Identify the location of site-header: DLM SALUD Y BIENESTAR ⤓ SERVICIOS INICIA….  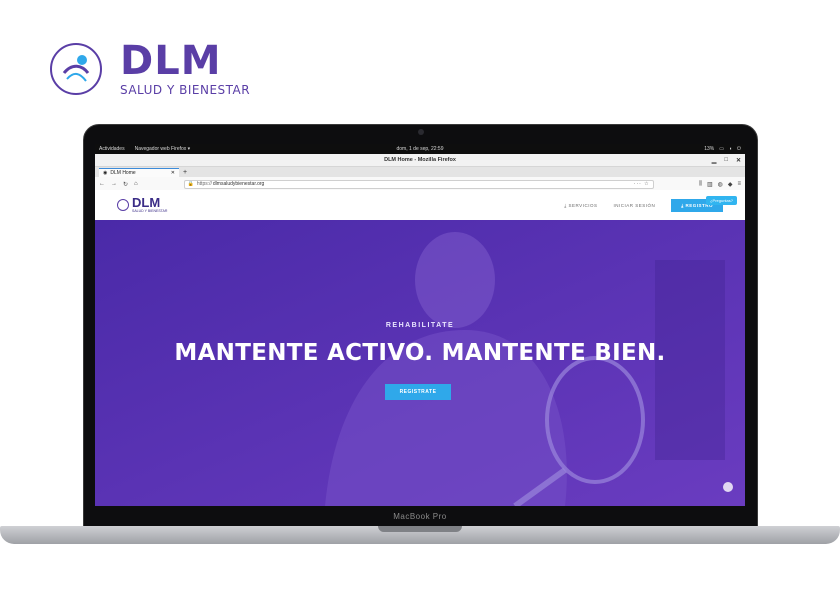
(420, 205).